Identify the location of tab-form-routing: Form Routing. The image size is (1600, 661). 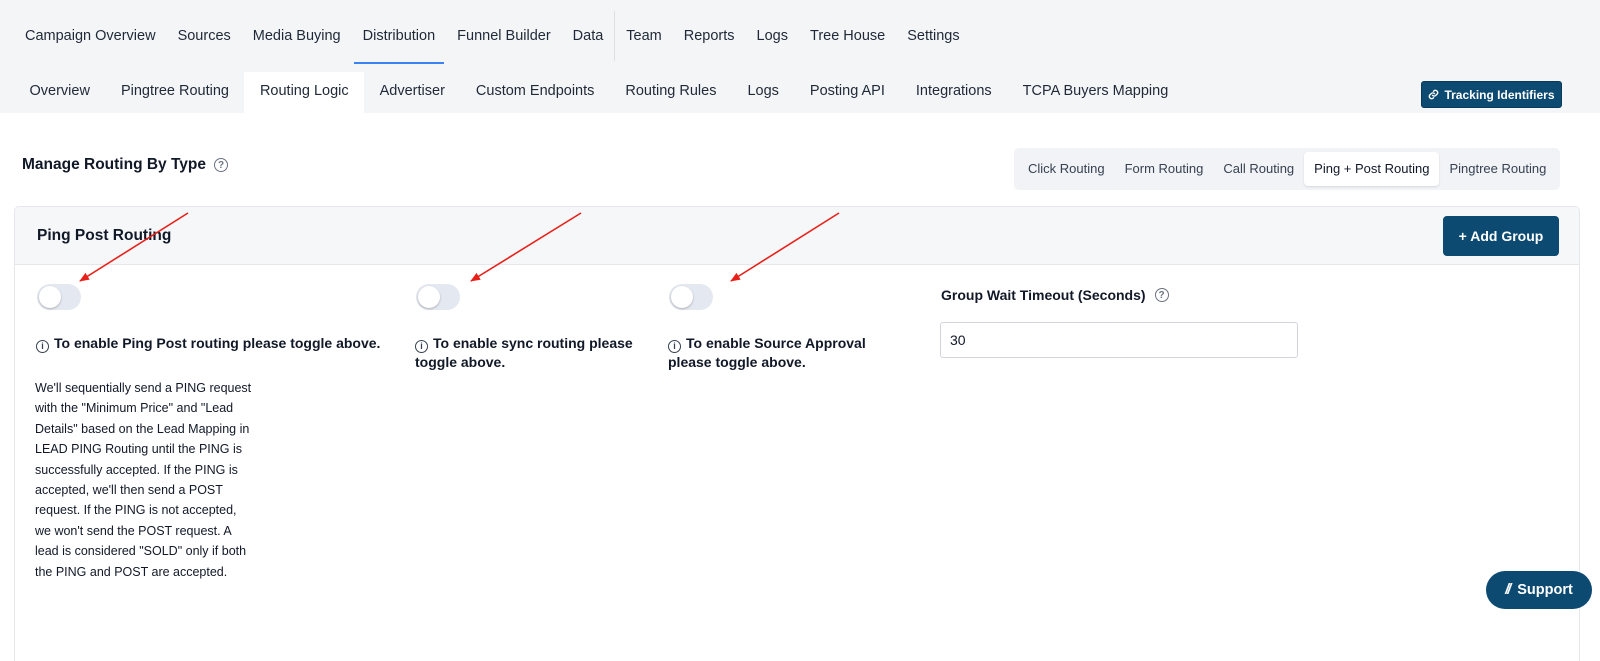
(1164, 169).